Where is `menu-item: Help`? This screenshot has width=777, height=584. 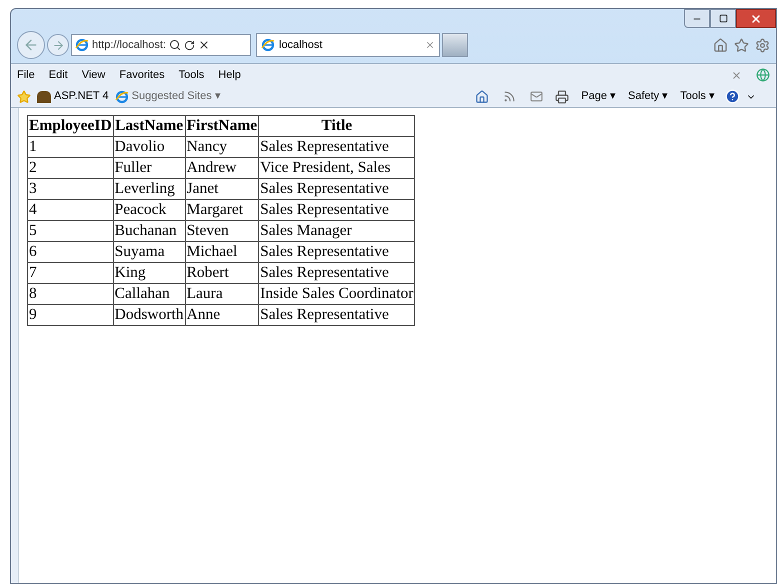
menu-item: Help is located at coordinates (229, 75).